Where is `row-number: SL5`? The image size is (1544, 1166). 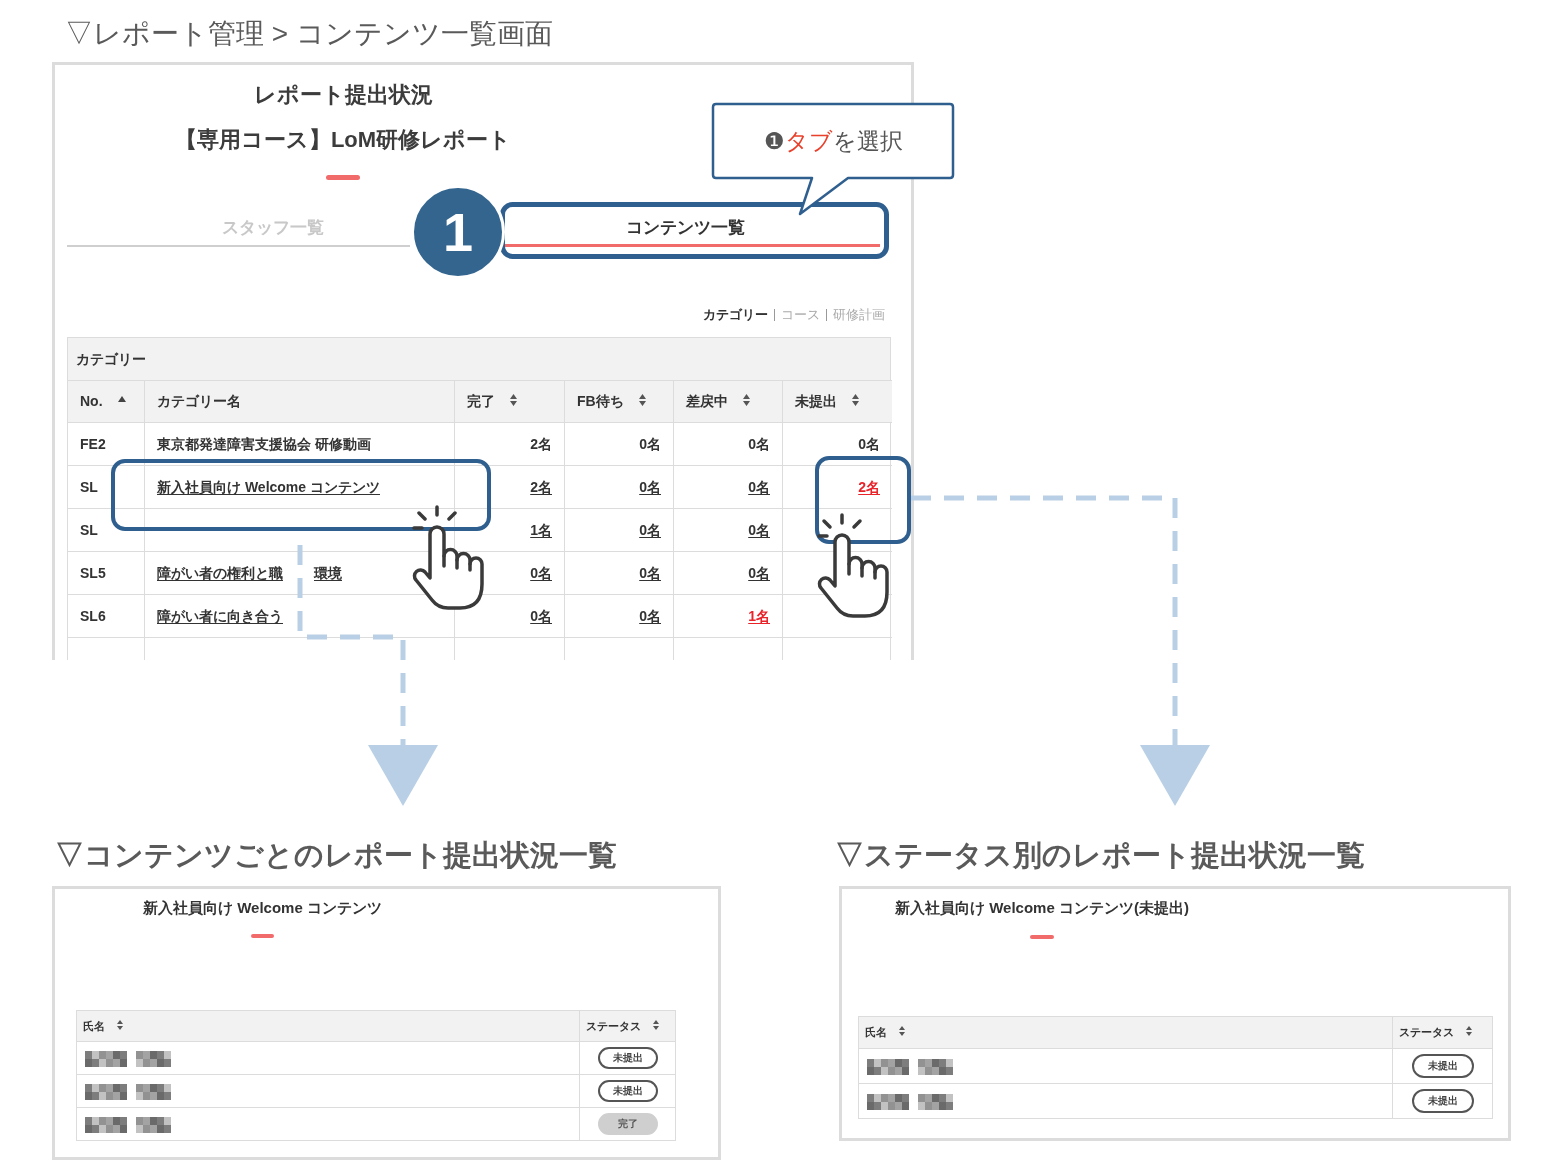 row-number: SL5 is located at coordinates (93, 573).